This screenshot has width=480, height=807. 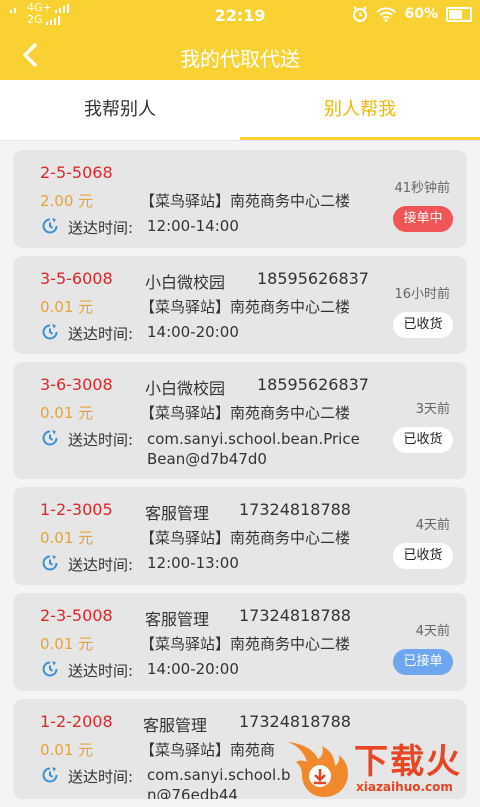 I want to click on order-code: 1-2-3005, so click(x=76, y=509).